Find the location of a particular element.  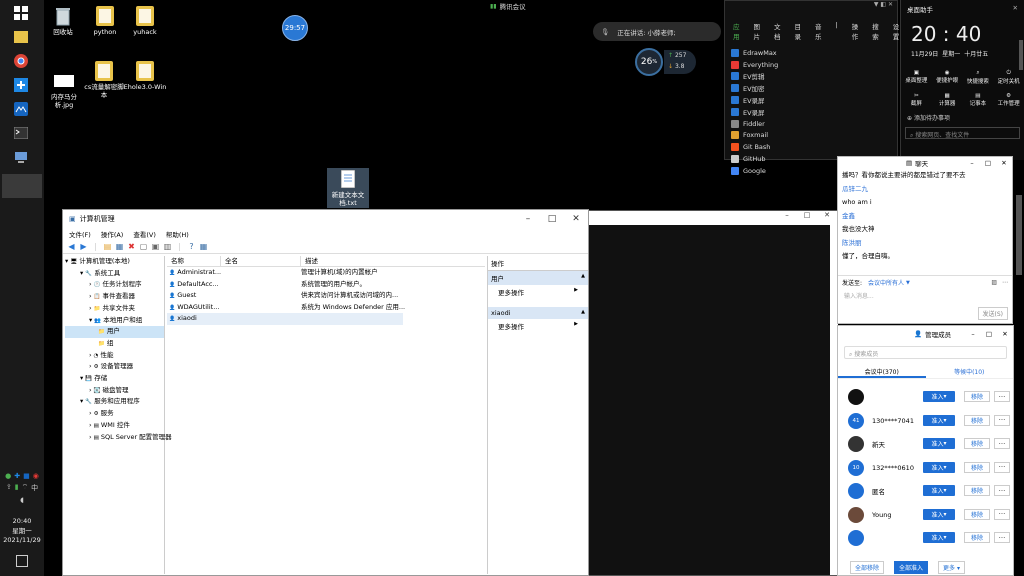

tree-node: ▾ 🔧 服务和应用程序 is located at coordinates (114, 402).